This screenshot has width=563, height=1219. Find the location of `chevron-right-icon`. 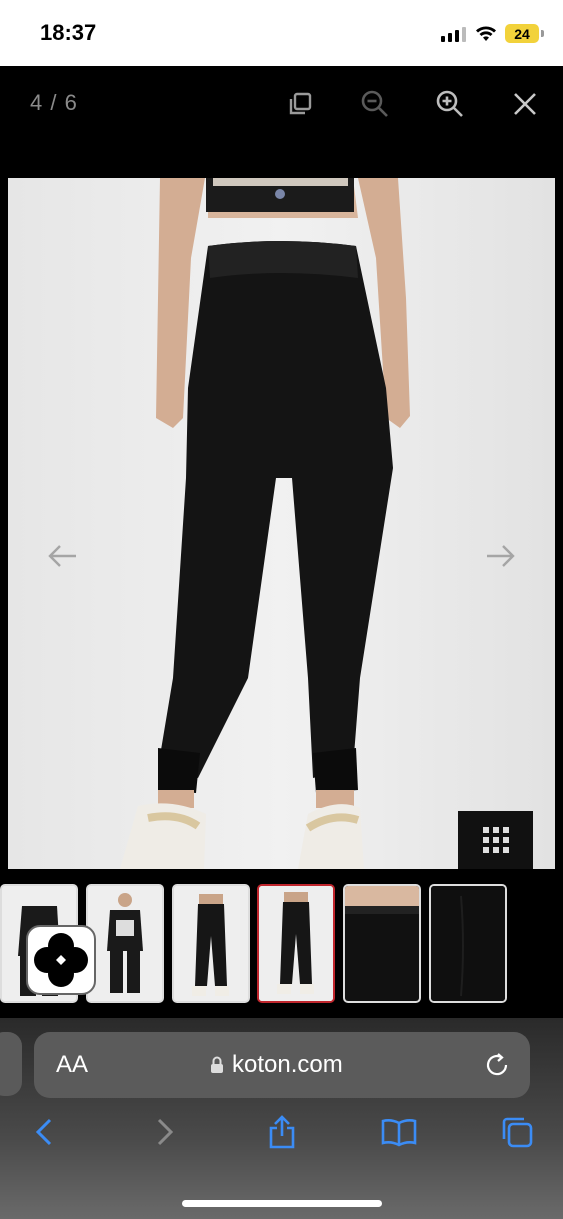

chevron-right-icon is located at coordinates (165, 1132).